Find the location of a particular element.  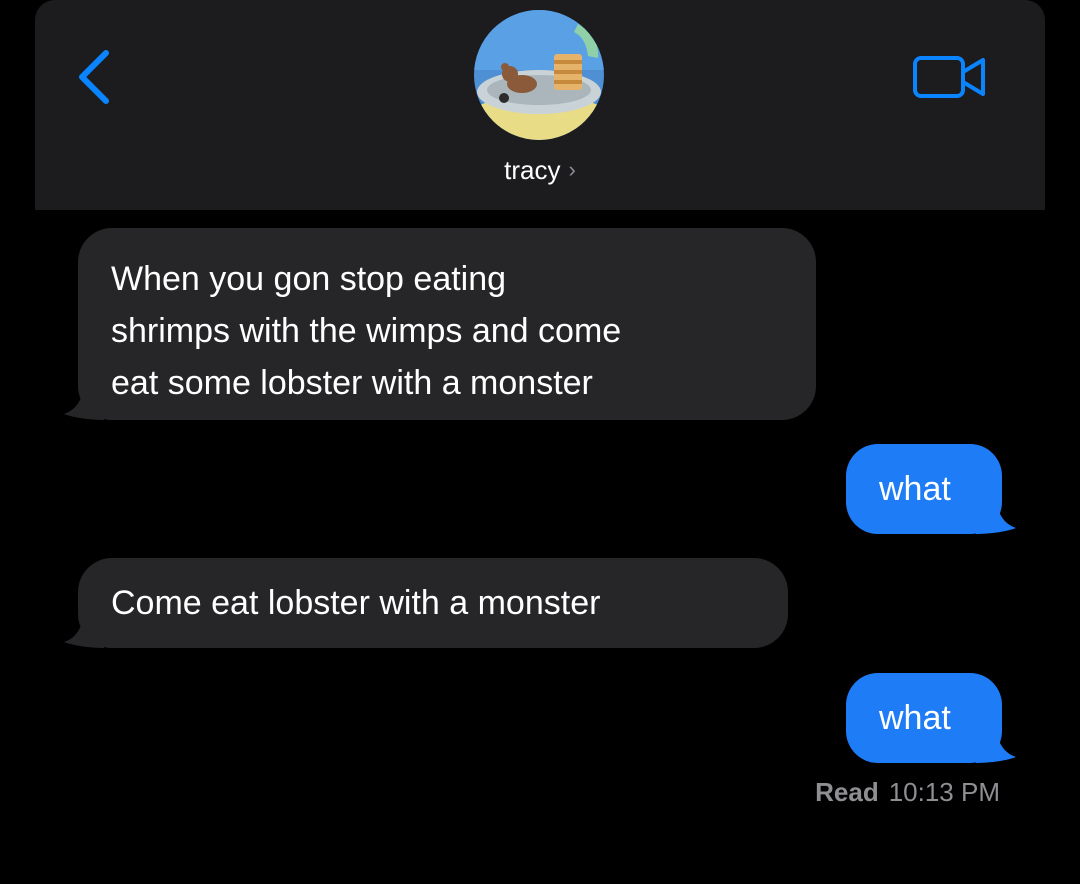

contact-name-button: tracy › is located at coordinates (540, 170).